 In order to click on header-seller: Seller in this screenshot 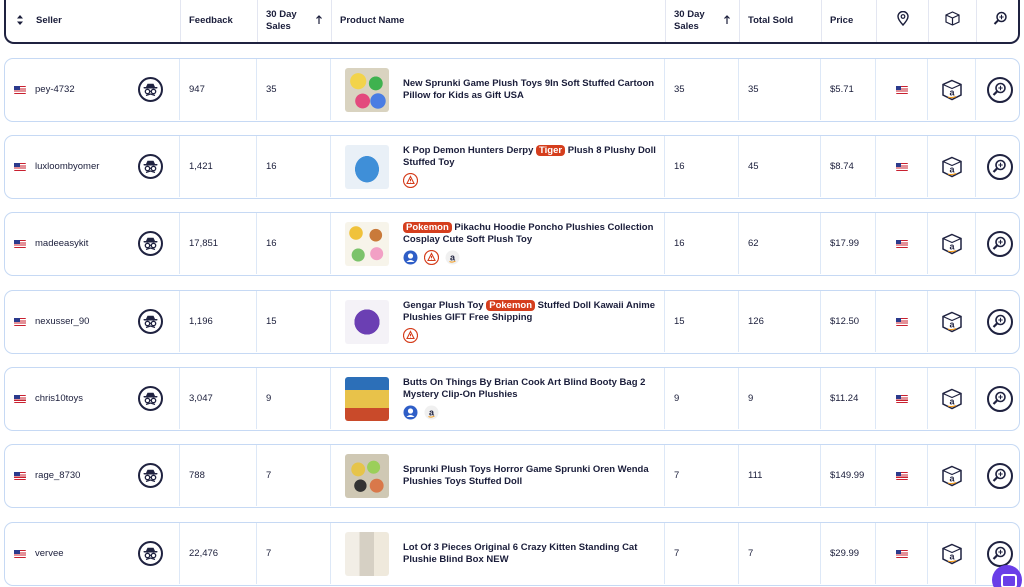, I will do `click(93, 21)`.